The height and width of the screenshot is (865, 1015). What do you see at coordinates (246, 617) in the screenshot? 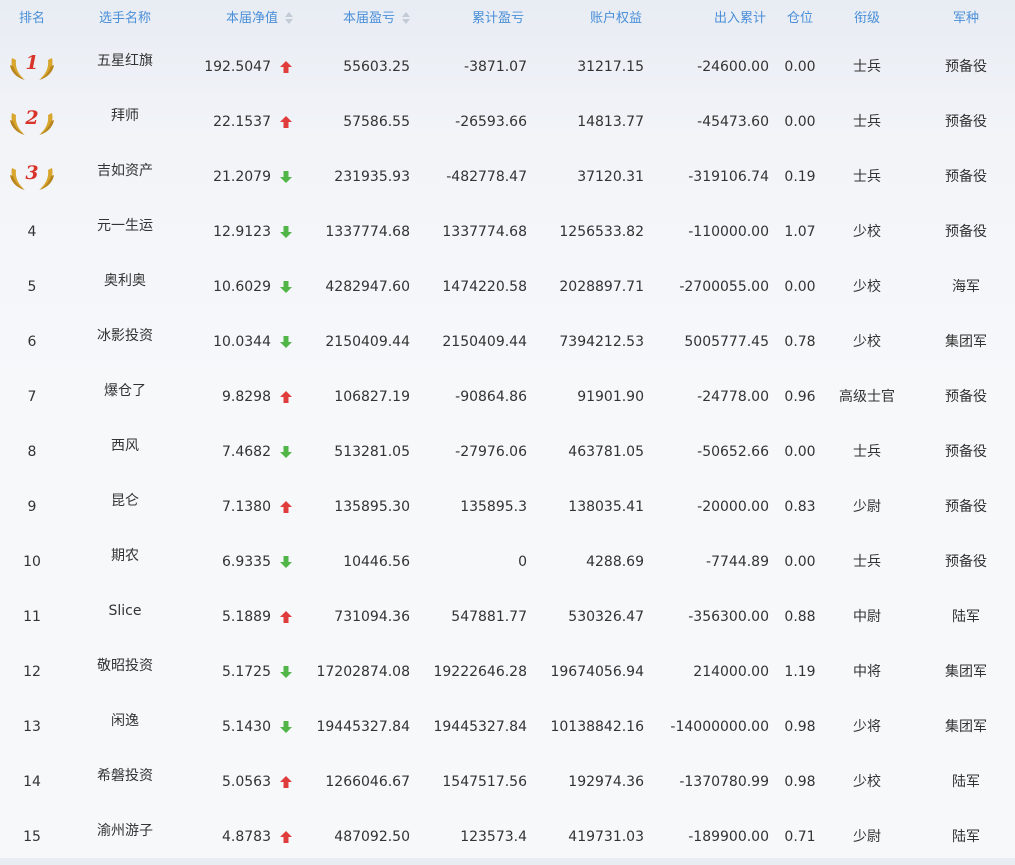
I see `nav-value: 5.1889` at bounding box center [246, 617].